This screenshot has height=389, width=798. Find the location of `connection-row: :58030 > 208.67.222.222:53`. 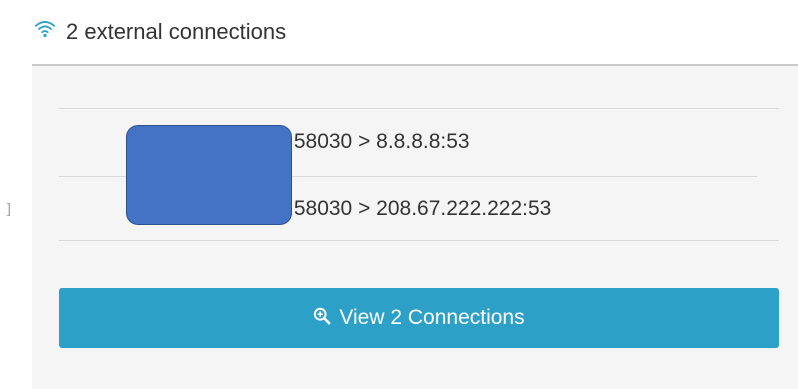

connection-row: :58030 > 208.67.222.222:53 is located at coordinates (420, 208).